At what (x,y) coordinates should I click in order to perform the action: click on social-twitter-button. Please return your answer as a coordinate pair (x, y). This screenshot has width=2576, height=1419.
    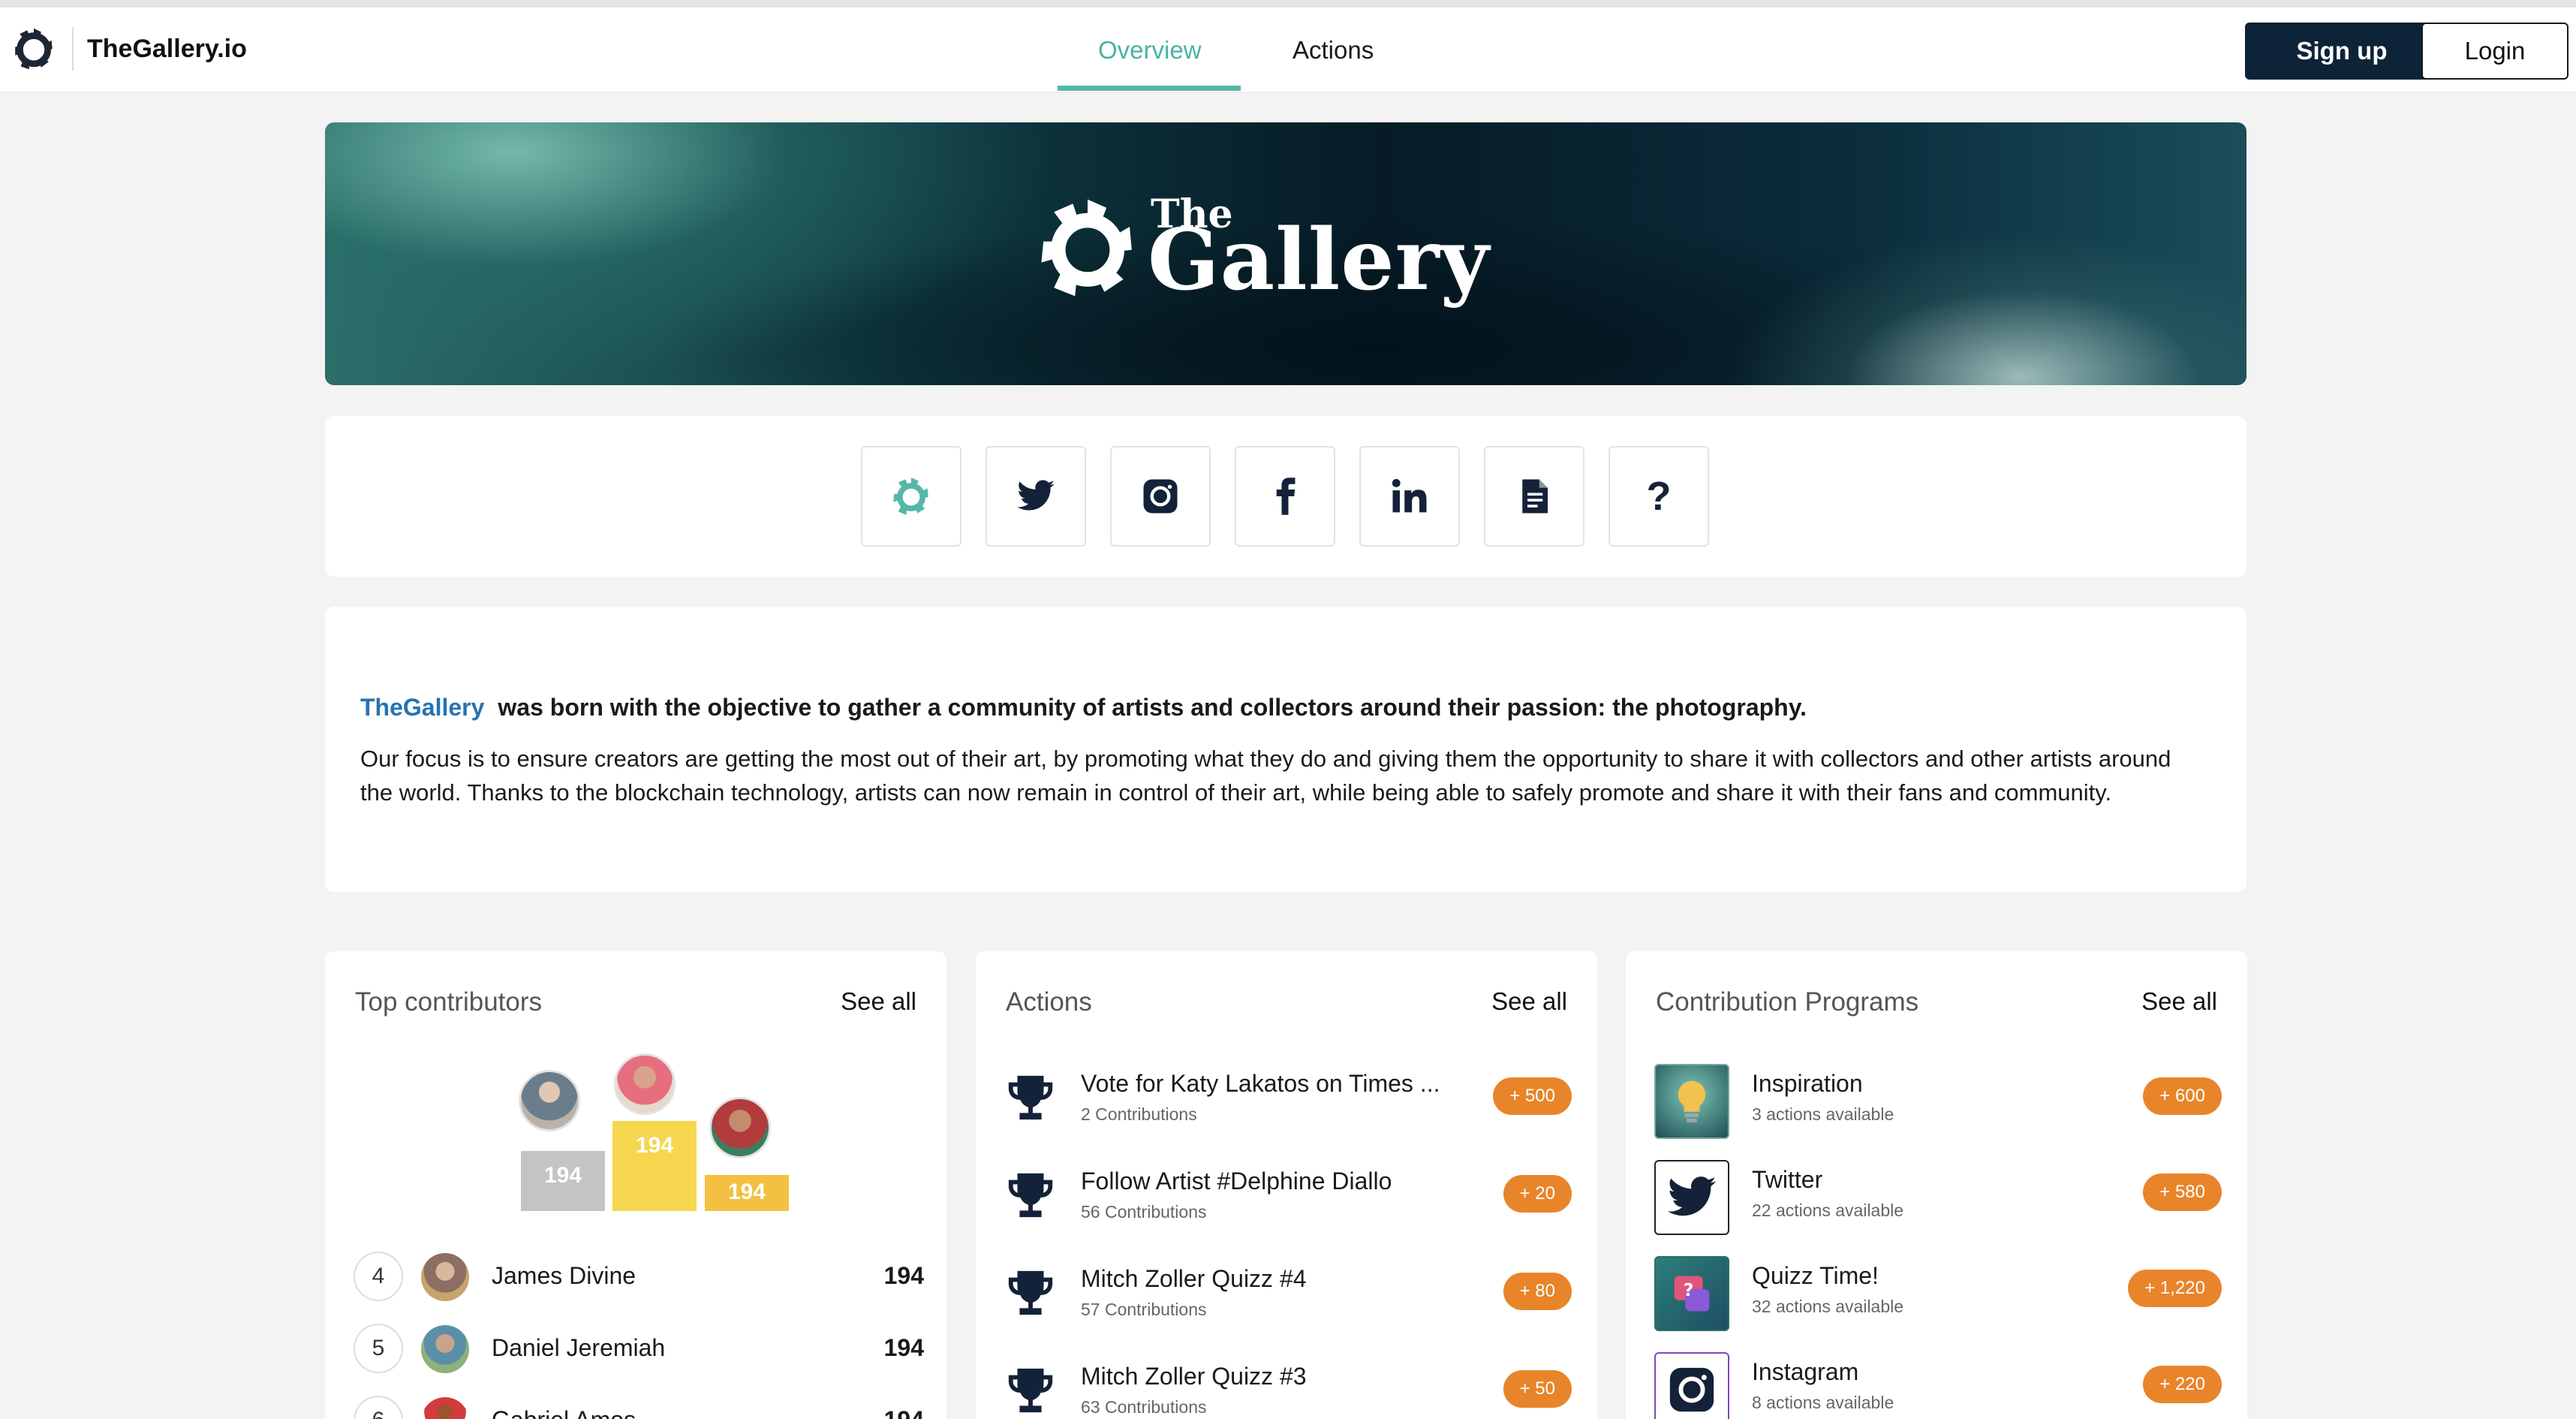
    Looking at the image, I should click on (1036, 496).